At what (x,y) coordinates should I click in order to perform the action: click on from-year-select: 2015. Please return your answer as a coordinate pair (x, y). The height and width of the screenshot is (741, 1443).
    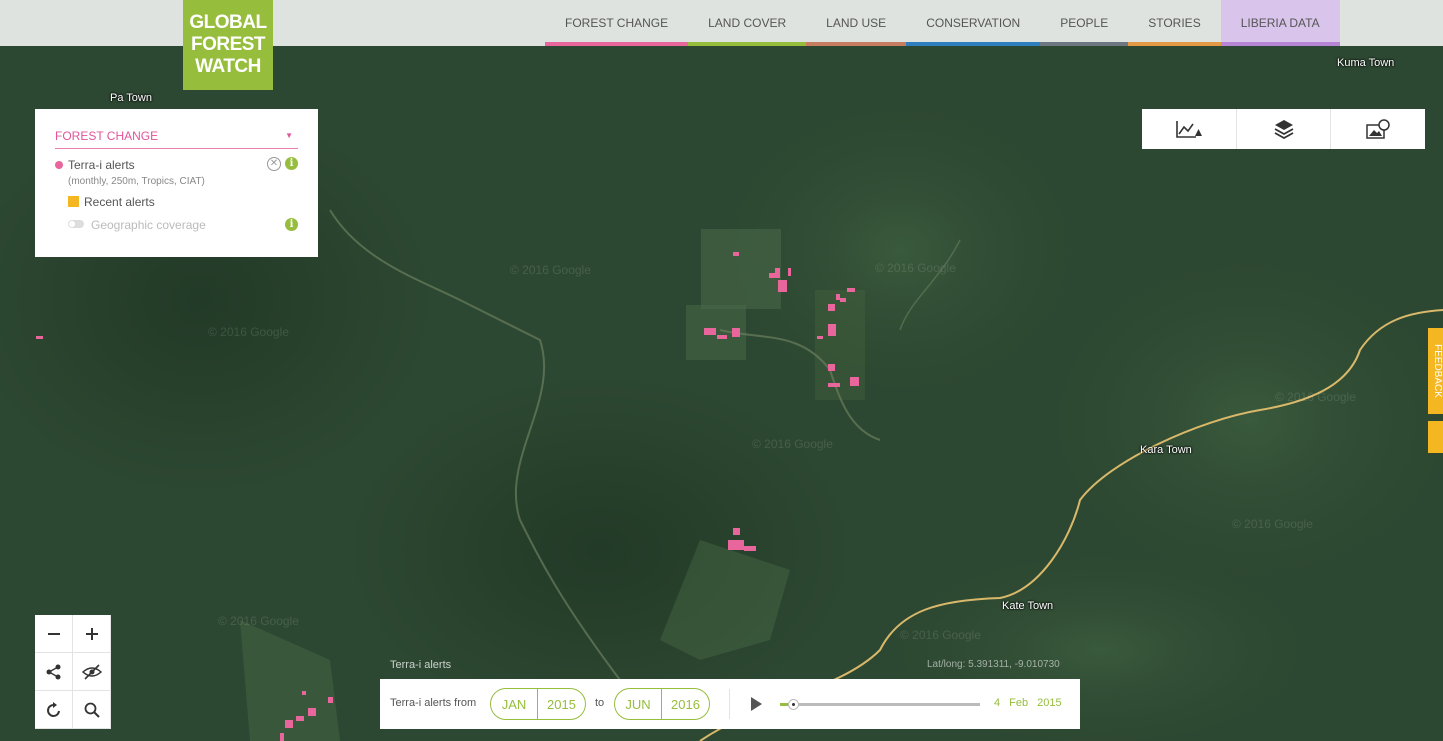
    Looking at the image, I should click on (561, 704).